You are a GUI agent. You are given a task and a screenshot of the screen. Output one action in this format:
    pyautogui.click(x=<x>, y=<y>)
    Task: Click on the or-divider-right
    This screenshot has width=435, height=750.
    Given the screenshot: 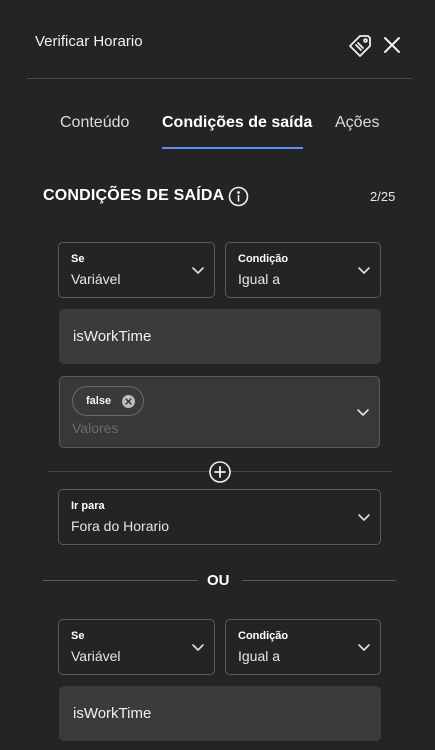 What is the action you would take?
    pyautogui.click(x=319, y=580)
    